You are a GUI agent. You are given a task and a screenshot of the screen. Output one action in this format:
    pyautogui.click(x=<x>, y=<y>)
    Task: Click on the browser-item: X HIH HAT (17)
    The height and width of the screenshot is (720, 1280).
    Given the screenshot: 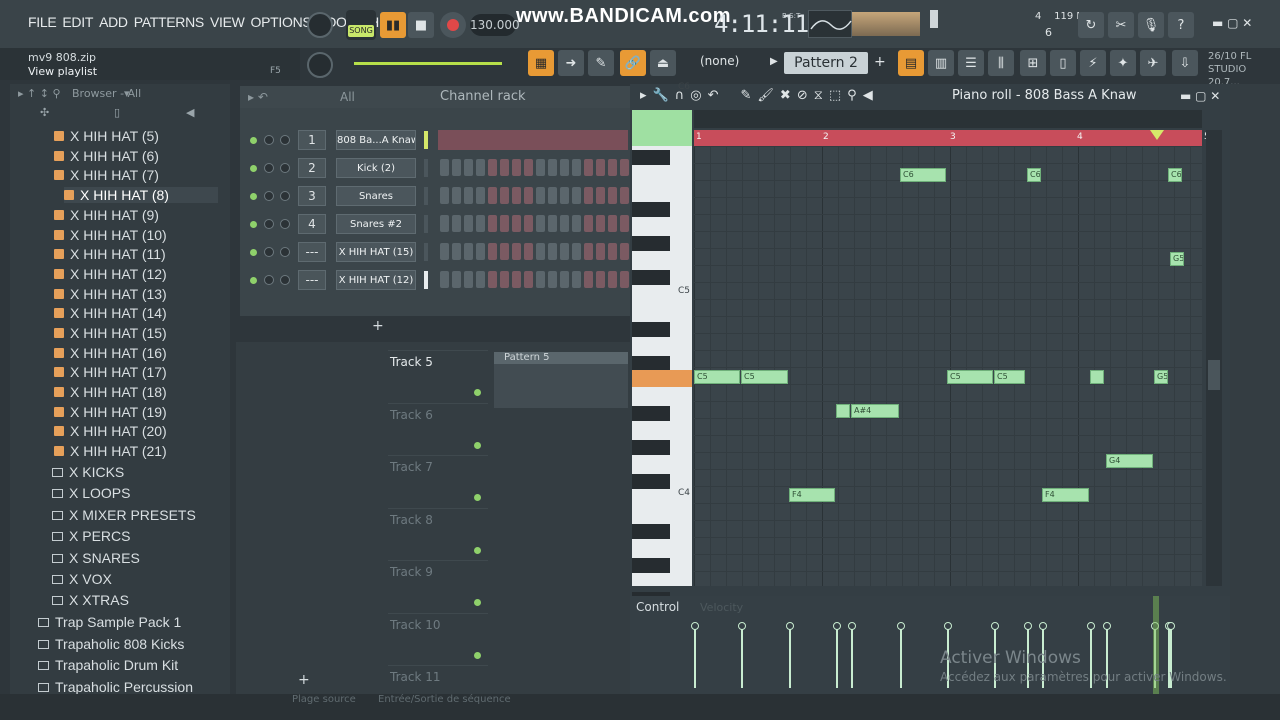 What is the action you would take?
    pyautogui.click(x=110, y=372)
    